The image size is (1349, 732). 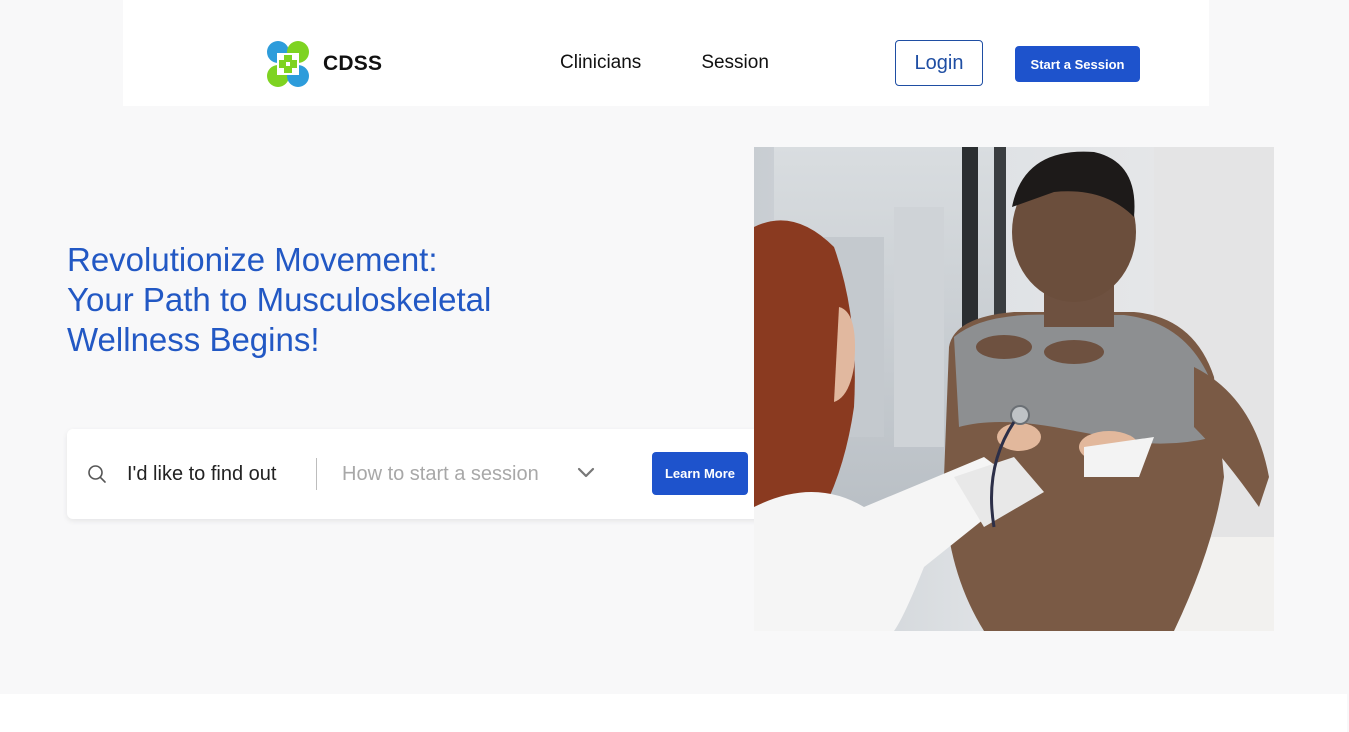 What do you see at coordinates (288, 64) in the screenshot?
I see `medical-cross-clover-icon` at bounding box center [288, 64].